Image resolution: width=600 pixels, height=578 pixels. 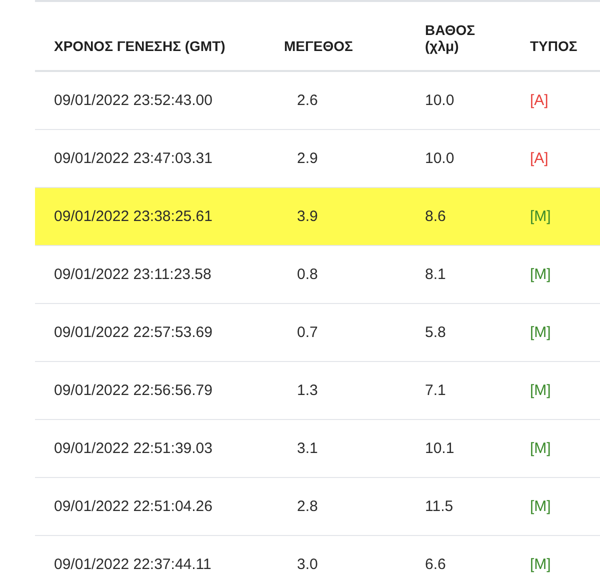 I want to click on time-cell: 09/01/2022 23:47:03.31, so click(x=133, y=158).